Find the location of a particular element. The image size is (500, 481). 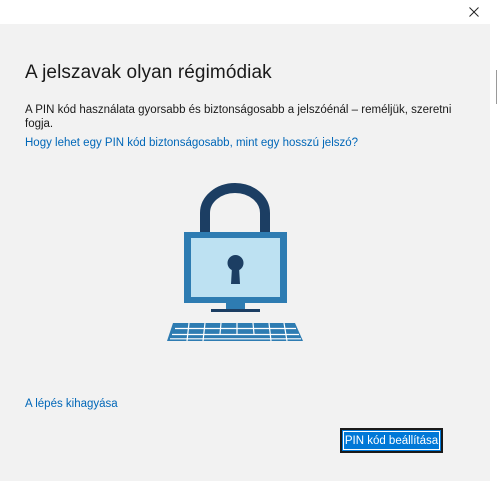

window-edge is located at coordinates (495, 240).